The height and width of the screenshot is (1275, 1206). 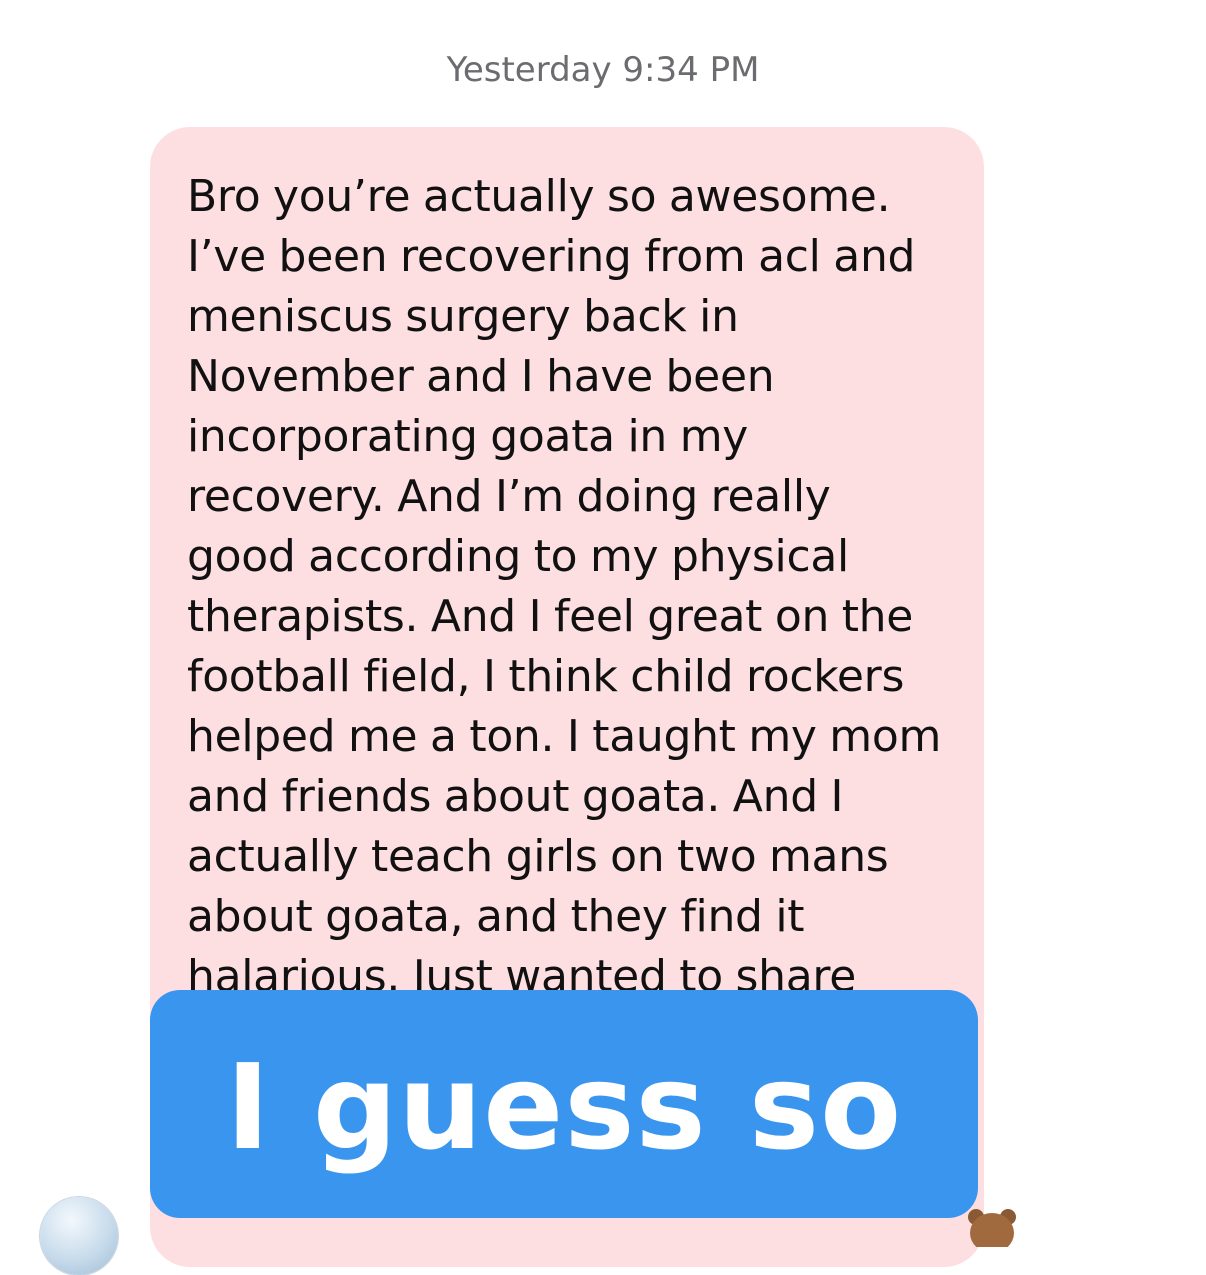 I want to click on bear-emoji-icon, so click(x=992, y=1228).